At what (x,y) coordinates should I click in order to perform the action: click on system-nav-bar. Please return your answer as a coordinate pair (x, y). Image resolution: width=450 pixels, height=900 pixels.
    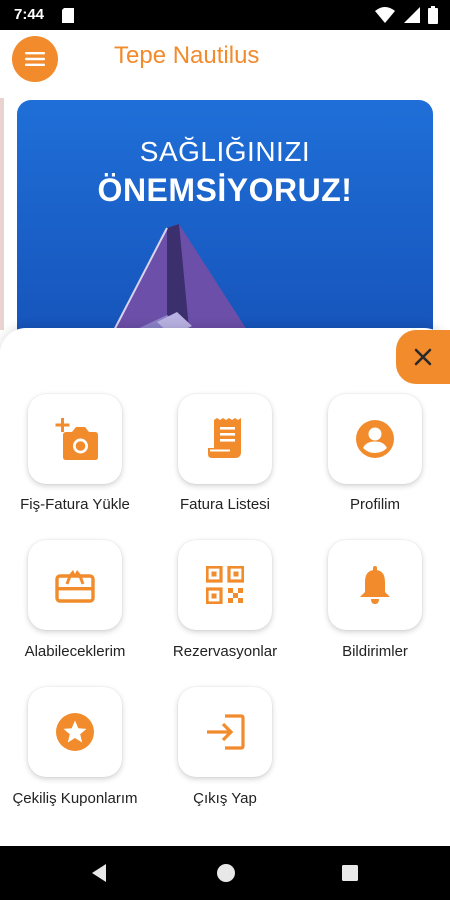
    Looking at the image, I should click on (225, 873).